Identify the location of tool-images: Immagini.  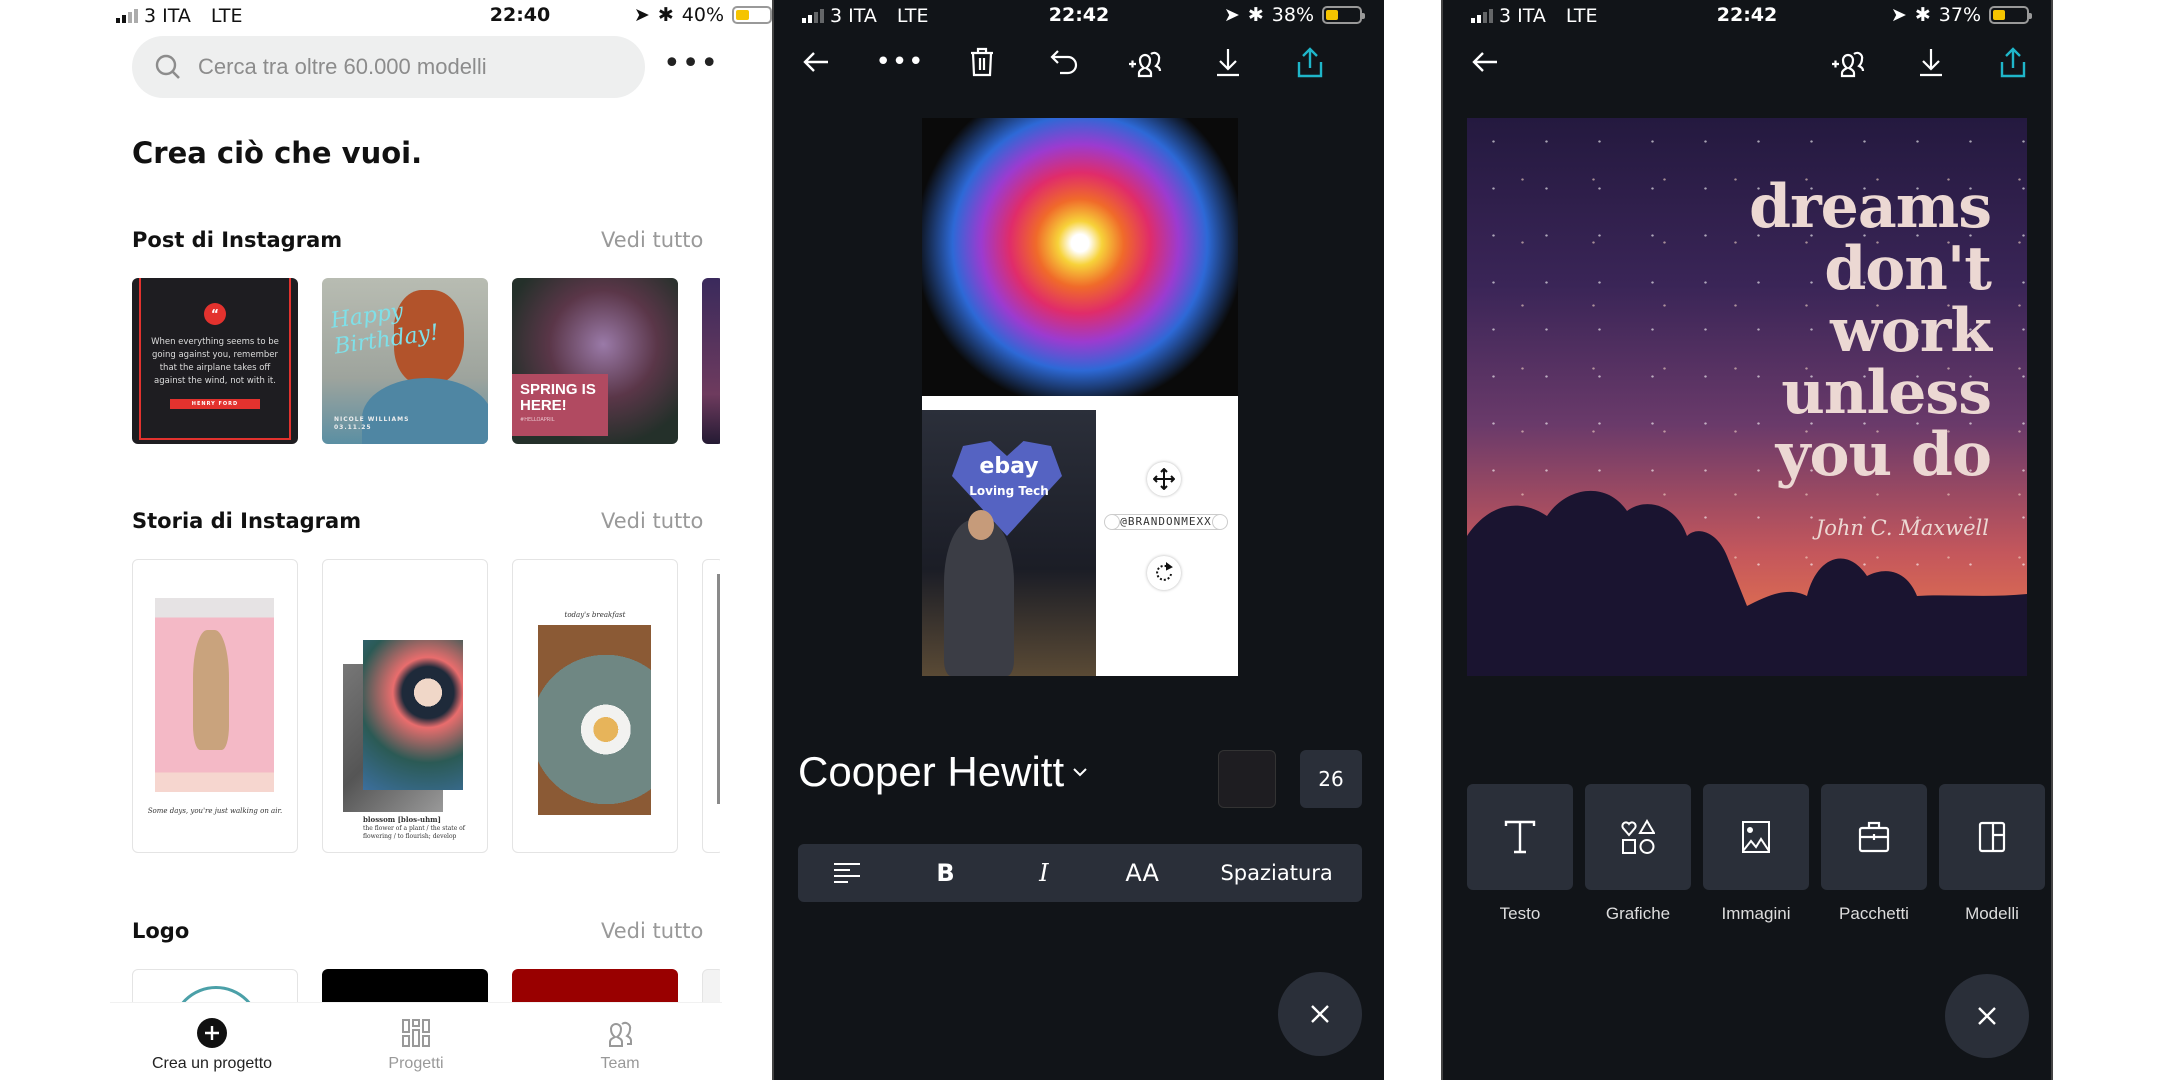
(1756, 854).